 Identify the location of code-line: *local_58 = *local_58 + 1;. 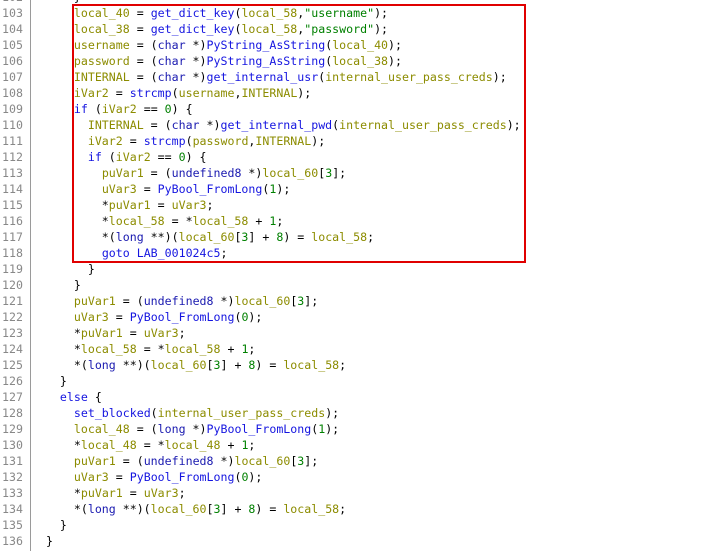
(158, 221).